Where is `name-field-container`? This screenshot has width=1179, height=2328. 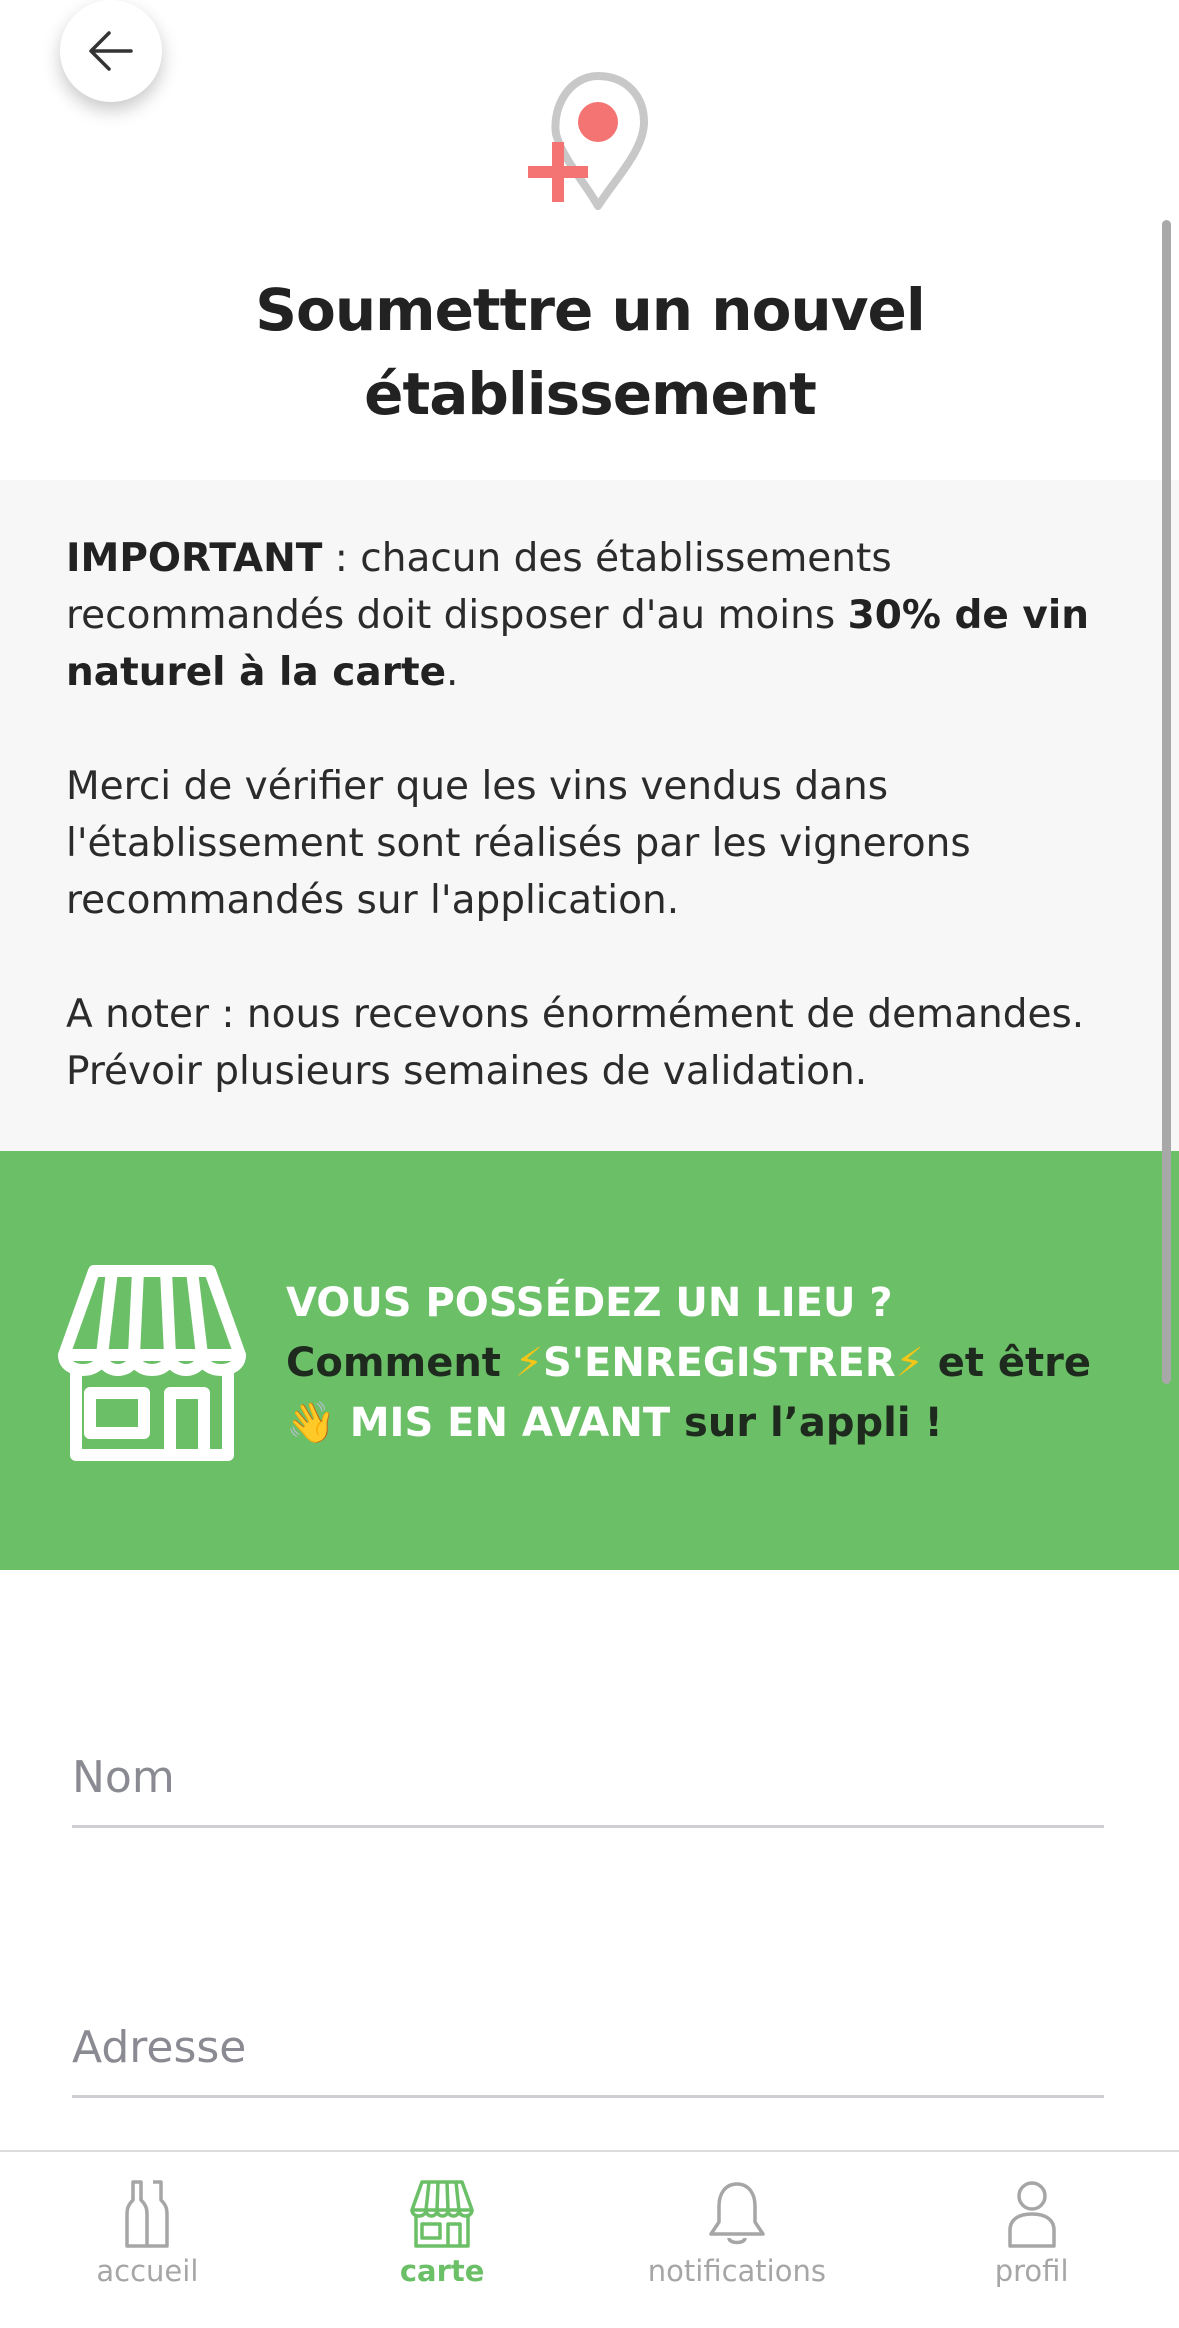 name-field-container is located at coordinates (588, 1790).